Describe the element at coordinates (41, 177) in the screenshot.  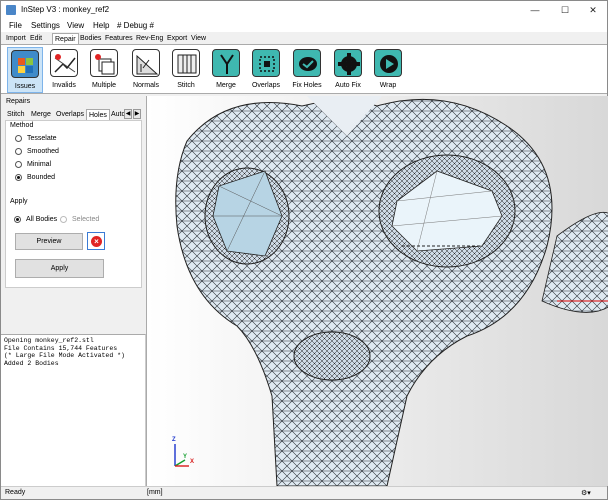
I see `bounded-label: Bounded` at that location.